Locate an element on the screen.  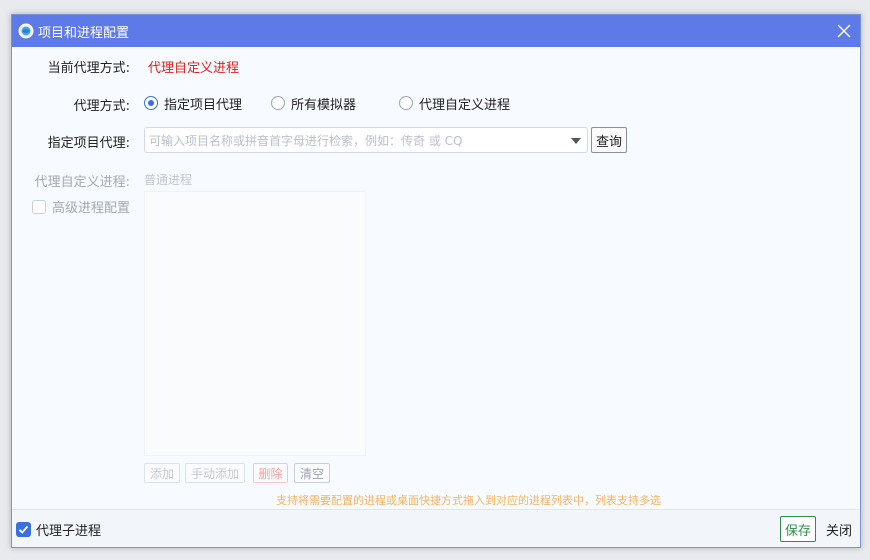
process-list is located at coordinates (255, 323).